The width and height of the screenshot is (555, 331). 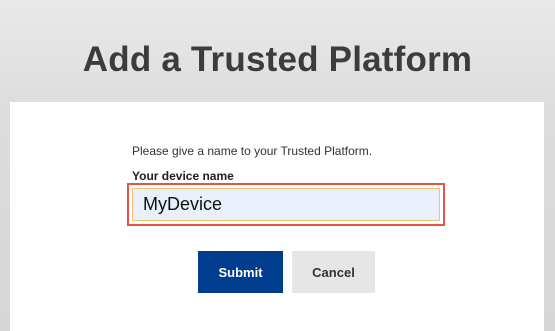 What do you see at coordinates (333, 272) in the screenshot?
I see `cancel-button: Cancel` at bounding box center [333, 272].